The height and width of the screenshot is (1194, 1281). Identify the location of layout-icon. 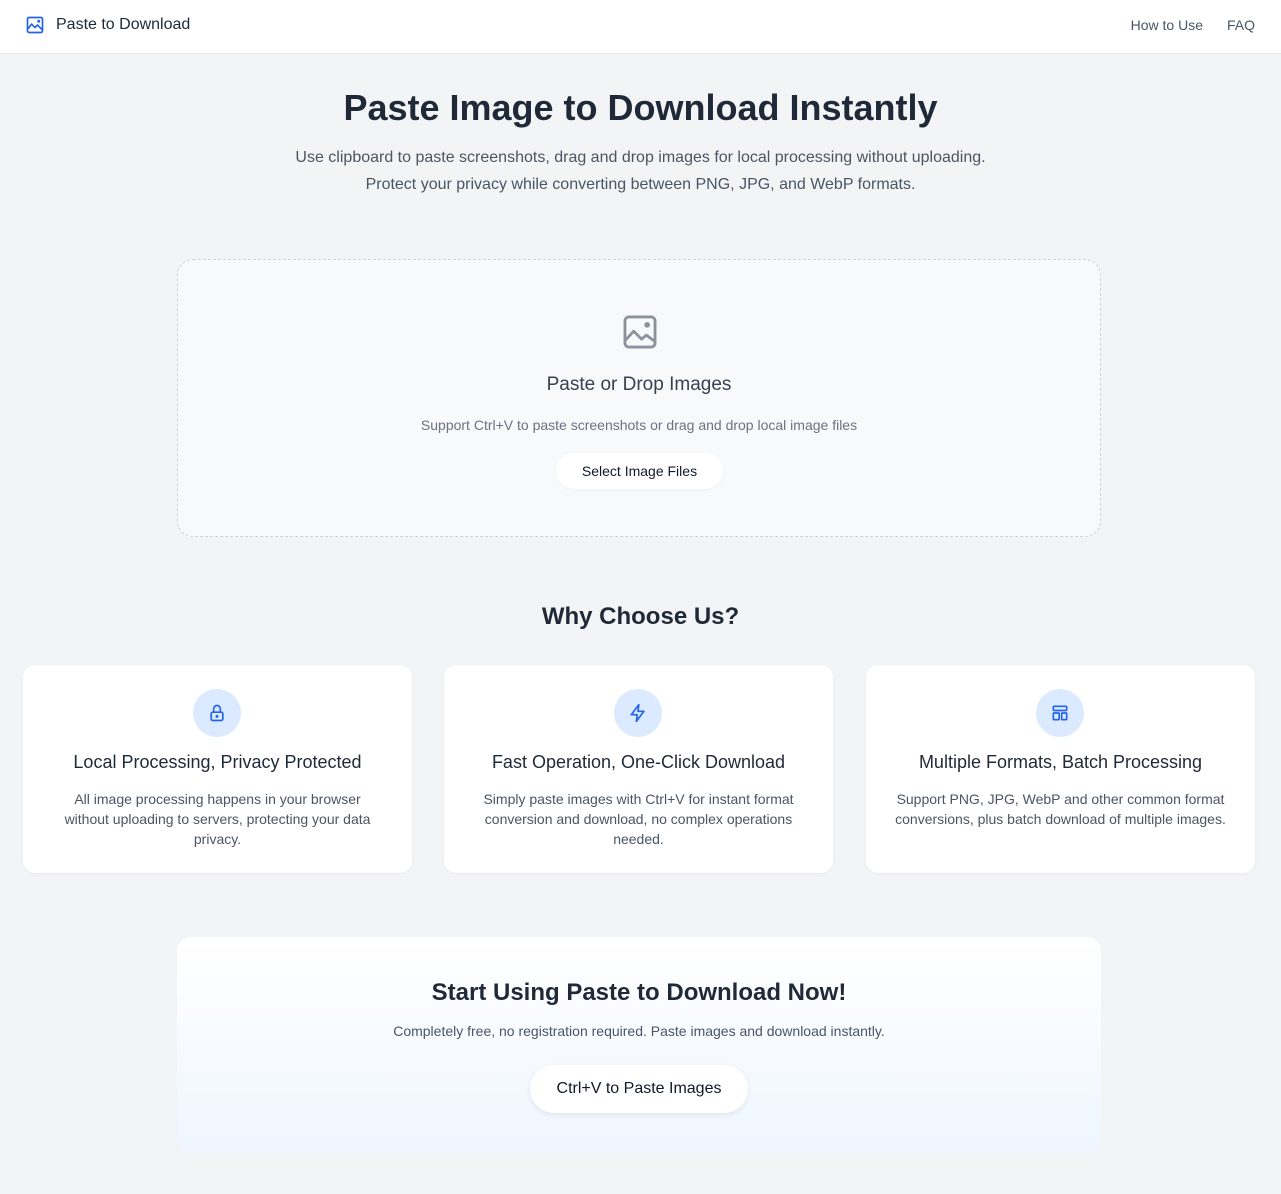
(1060, 713).